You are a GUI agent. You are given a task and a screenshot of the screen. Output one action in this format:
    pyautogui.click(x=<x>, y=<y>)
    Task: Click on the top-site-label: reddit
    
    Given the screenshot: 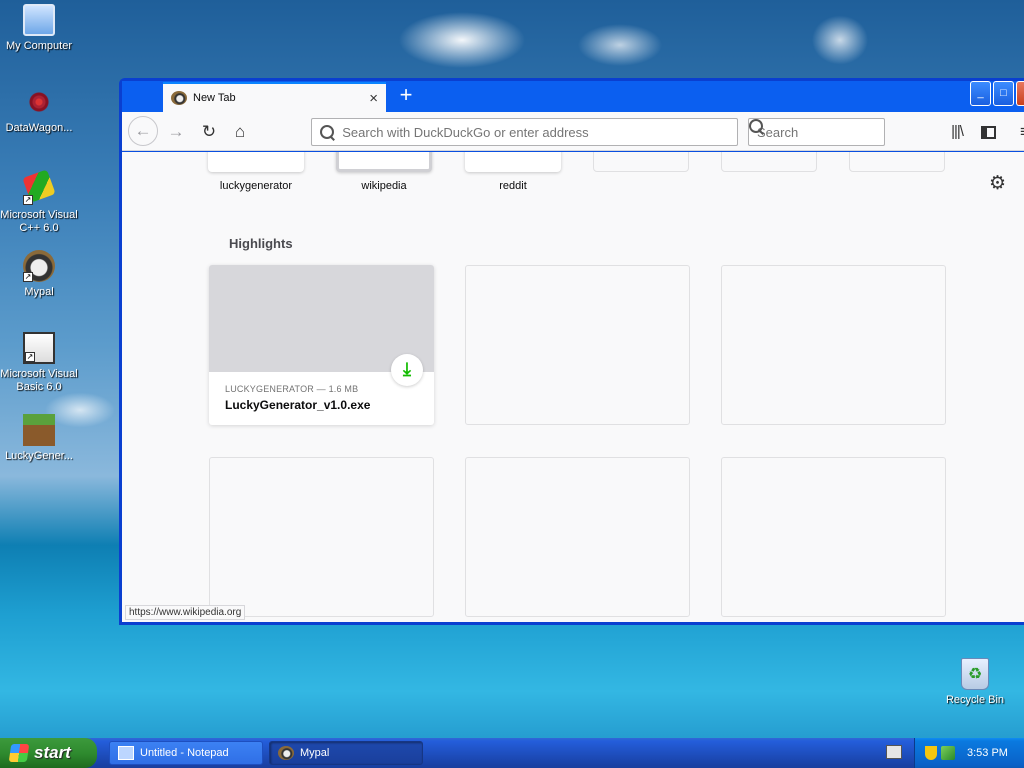 What is the action you would take?
    pyautogui.click(x=513, y=186)
    